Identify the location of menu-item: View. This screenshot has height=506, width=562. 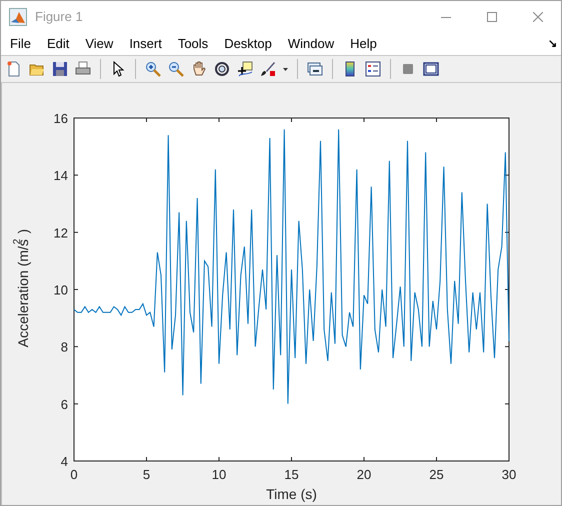
(99, 44).